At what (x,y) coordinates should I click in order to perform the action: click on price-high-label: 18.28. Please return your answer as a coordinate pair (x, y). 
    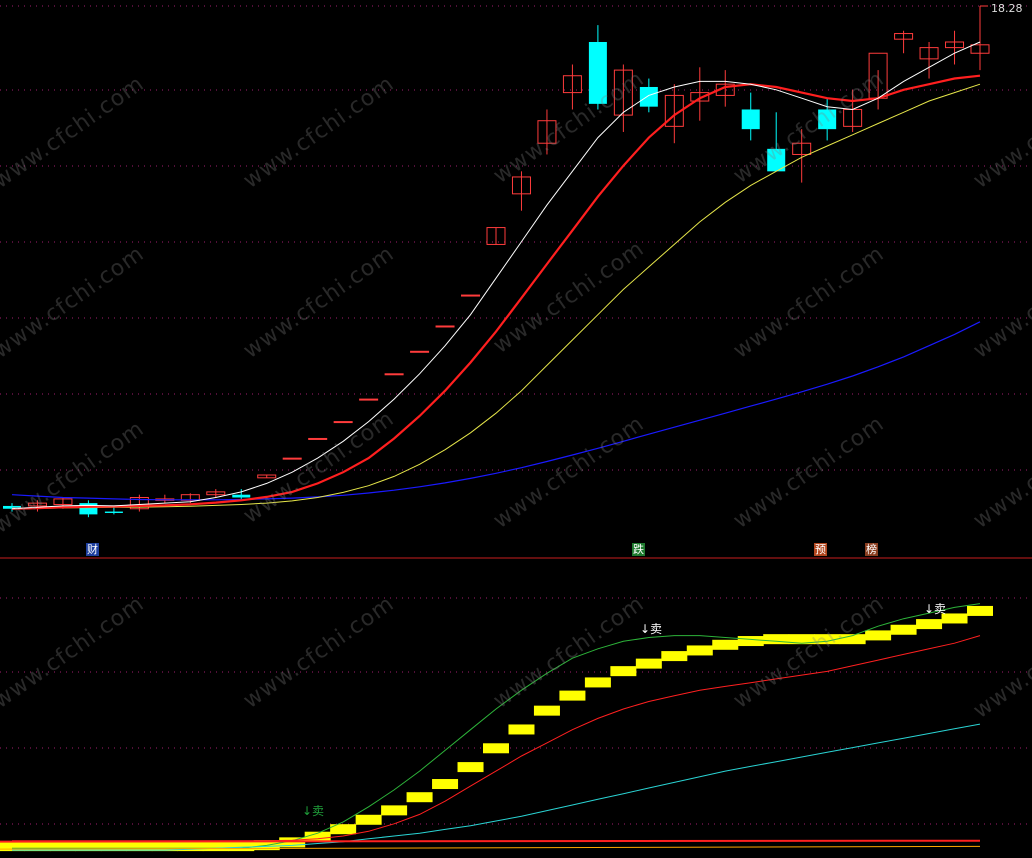
    Looking at the image, I should click on (1007, 8).